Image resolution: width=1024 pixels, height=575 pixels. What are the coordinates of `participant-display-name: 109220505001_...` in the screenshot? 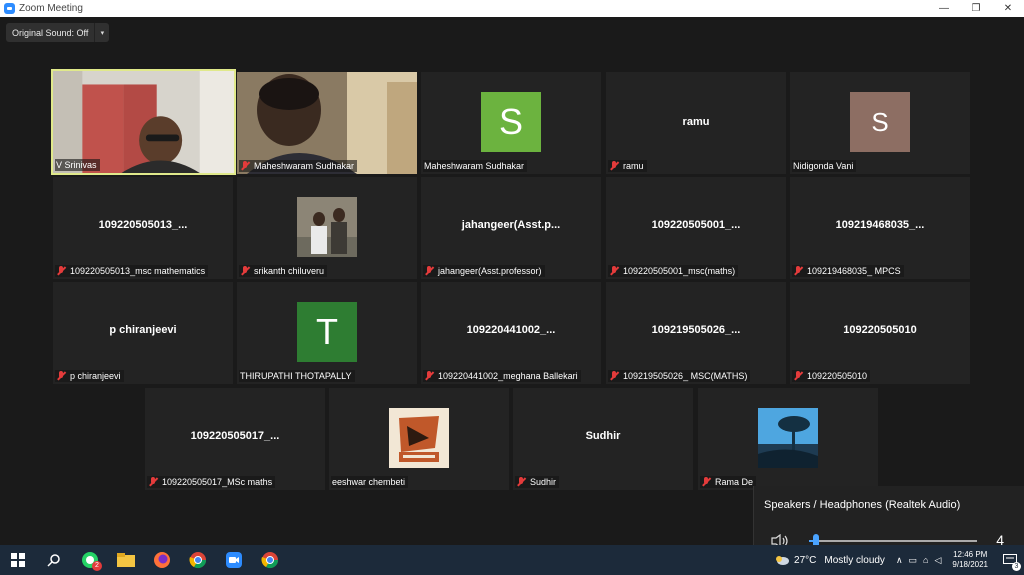 It's located at (696, 225).